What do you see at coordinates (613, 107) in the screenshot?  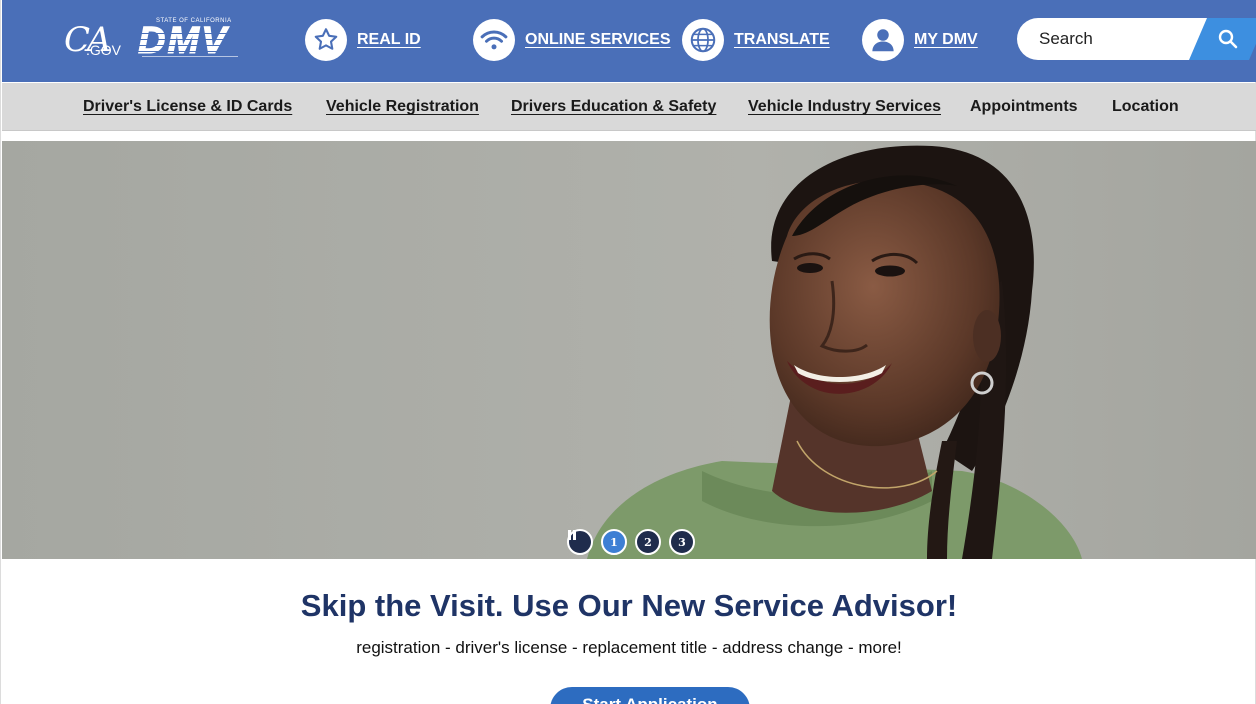 I see `nav-item-drivers-education: Drivers Education & Safety` at bounding box center [613, 107].